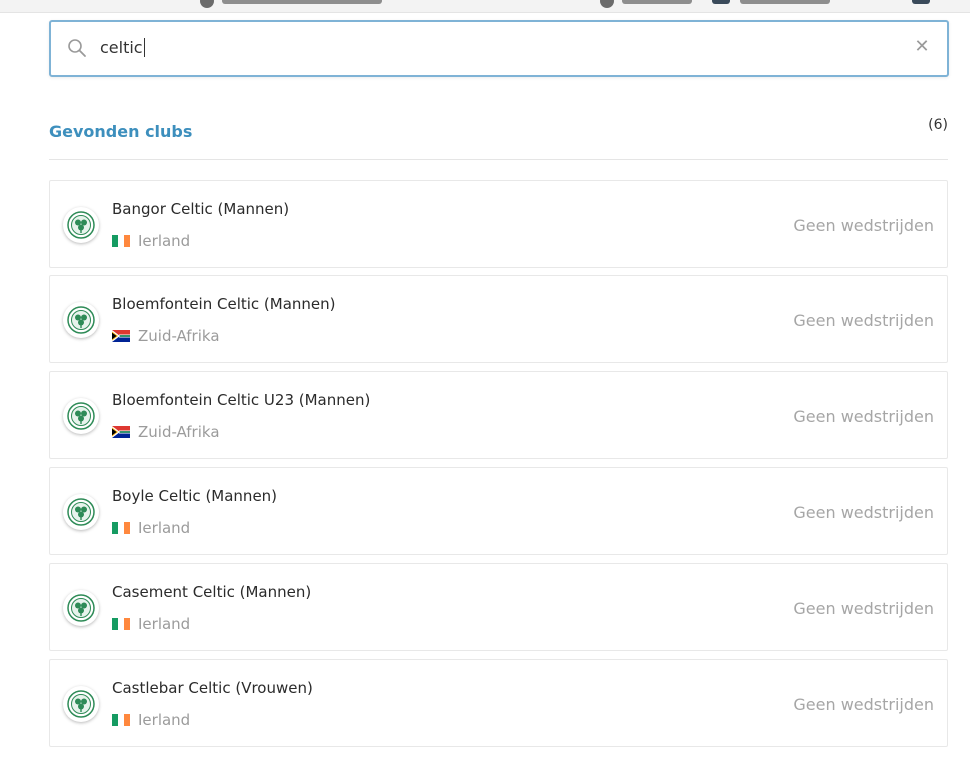 This screenshot has height=773, width=970. I want to click on divider, so click(498, 159).